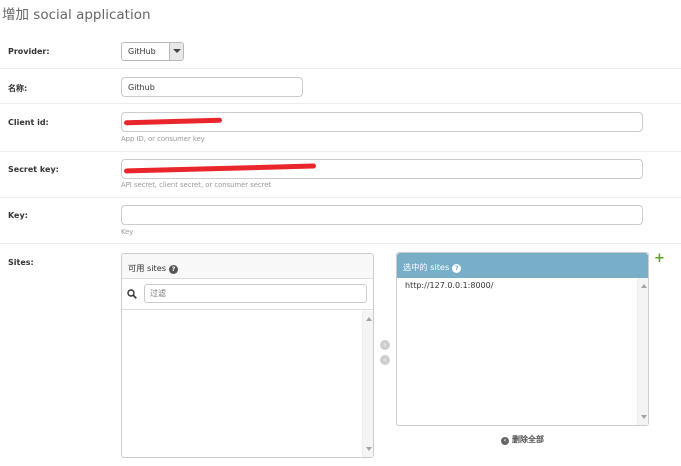  What do you see at coordinates (247, 266) in the screenshot?
I see `available-sites-header: 可用 sites?` at bounding box center [247, 266].